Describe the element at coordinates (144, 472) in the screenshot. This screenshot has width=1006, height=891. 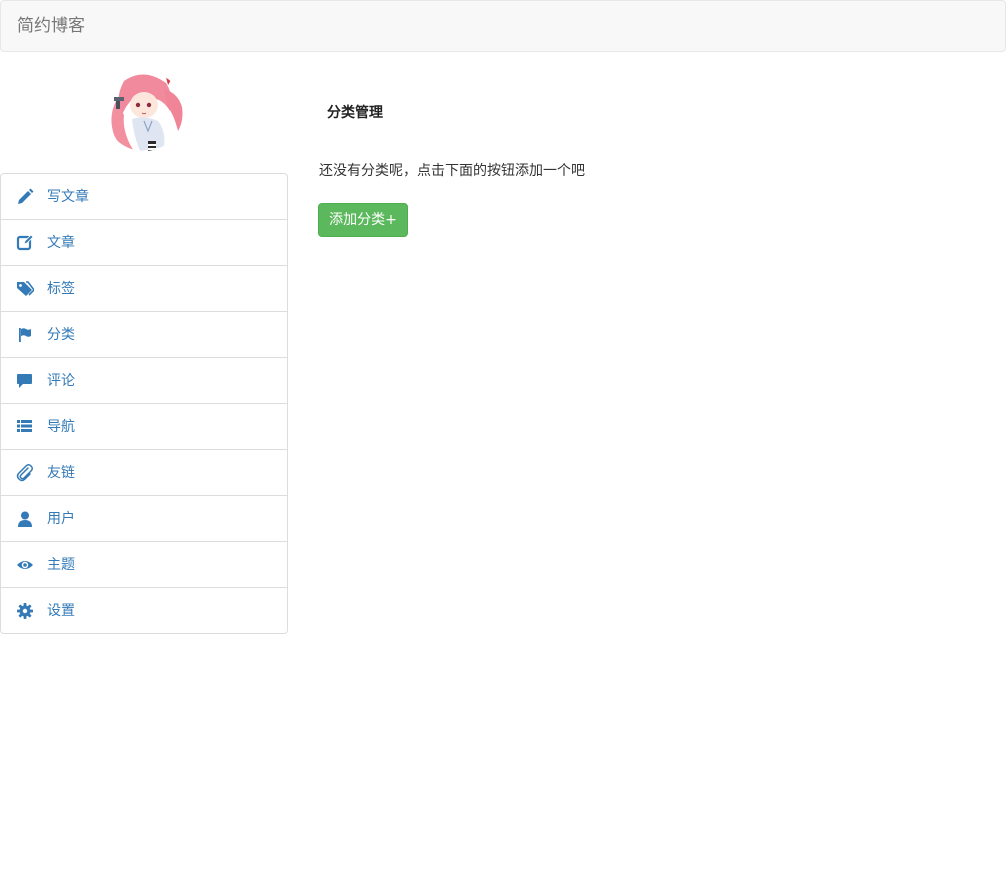
I see `sidebar-item-friend-links: 友链` at that location.